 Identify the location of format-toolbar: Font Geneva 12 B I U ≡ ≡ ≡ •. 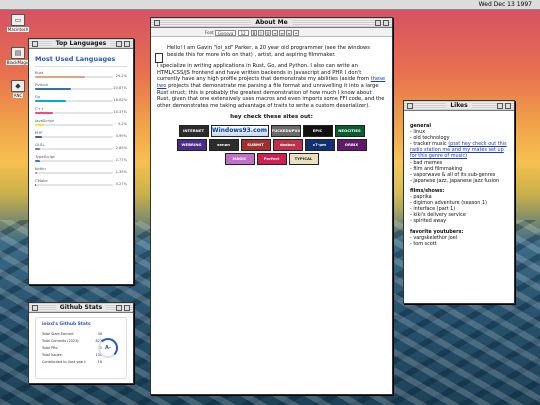
(271, 32).